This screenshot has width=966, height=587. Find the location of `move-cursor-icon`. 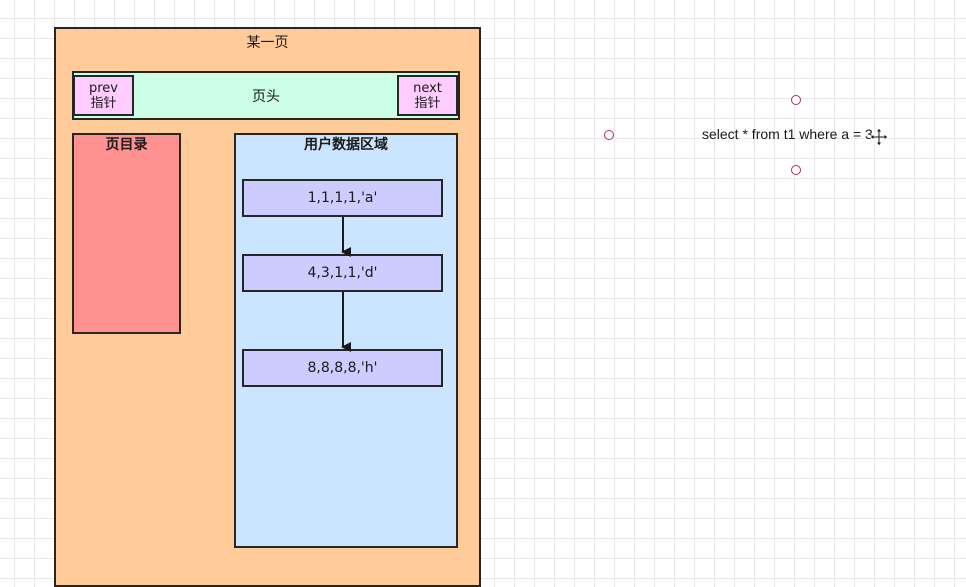

move-cursor-icon is located at coordinates (879, 137).